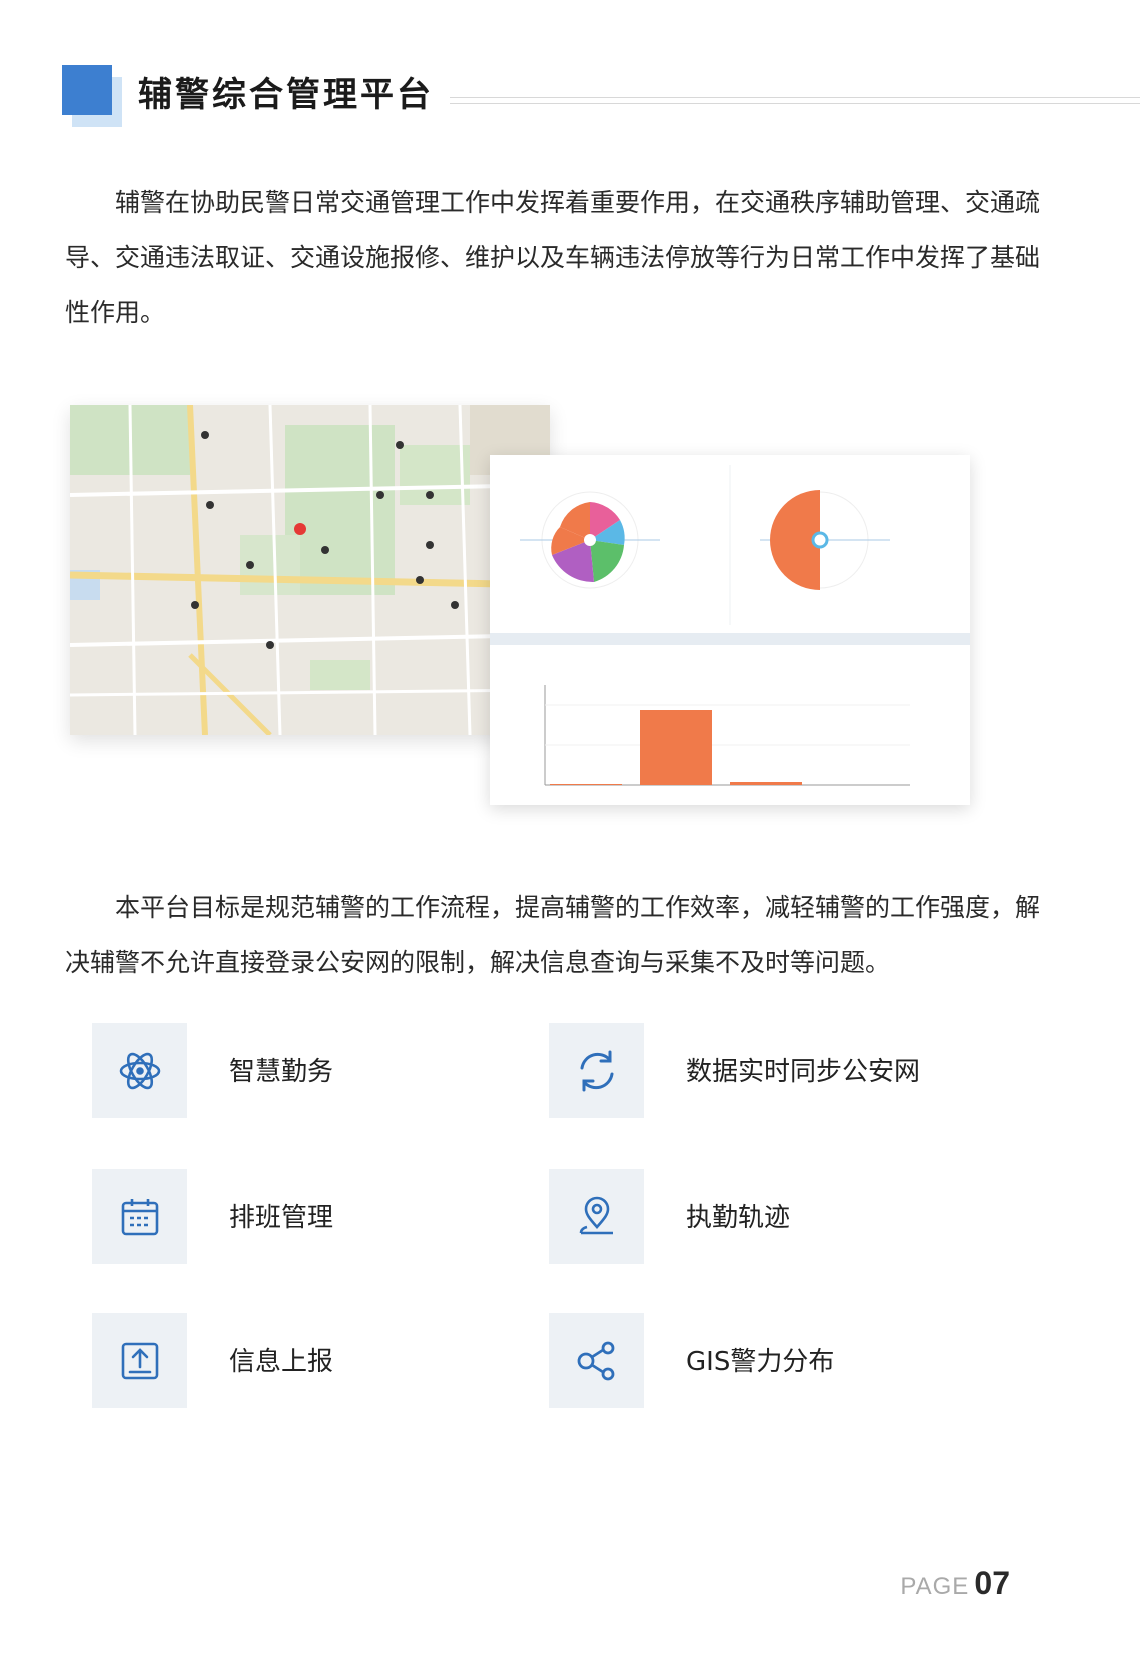 Image resolution: width=1140 pixels, height=1668 pixels. I want to click on feature-scheduling: 排班管理, so click(332, 1216).